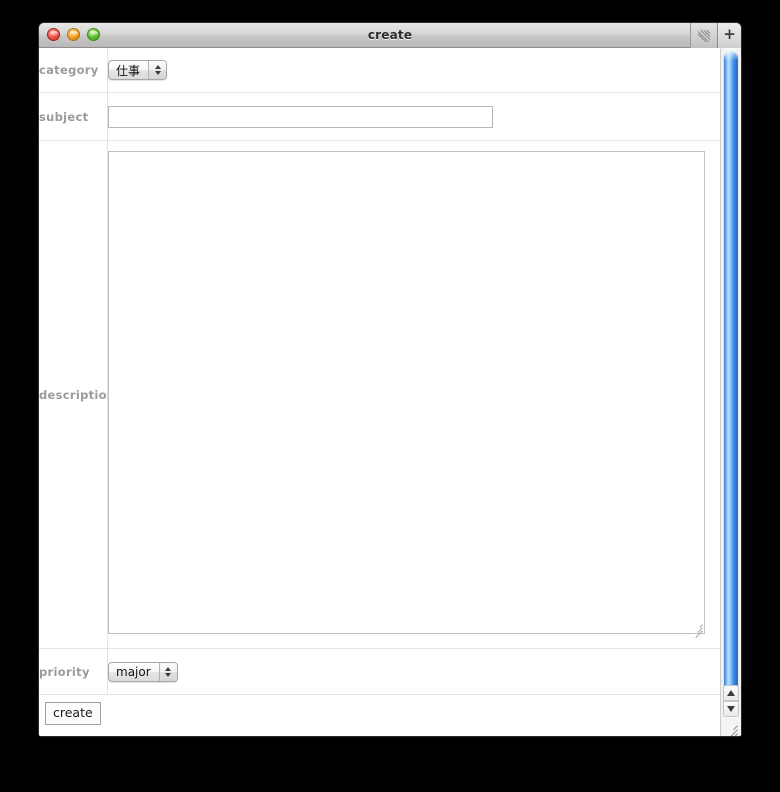 This screenshot has height=792, width=780. I want to click on label-priority: priority, so click(73, 671).